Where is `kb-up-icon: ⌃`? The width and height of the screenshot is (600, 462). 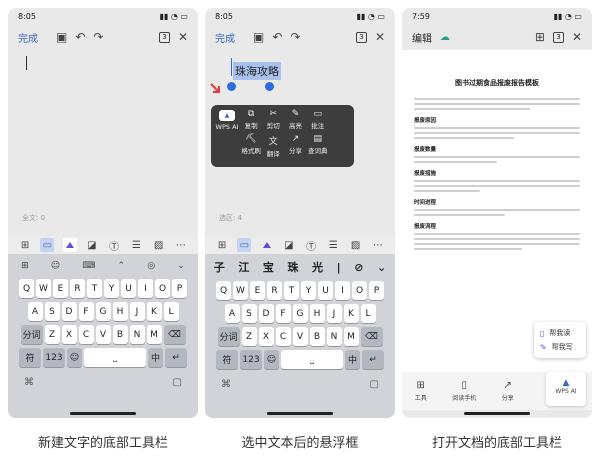
kb-up-icon: ⌃ is located at coordinates (122, 266).